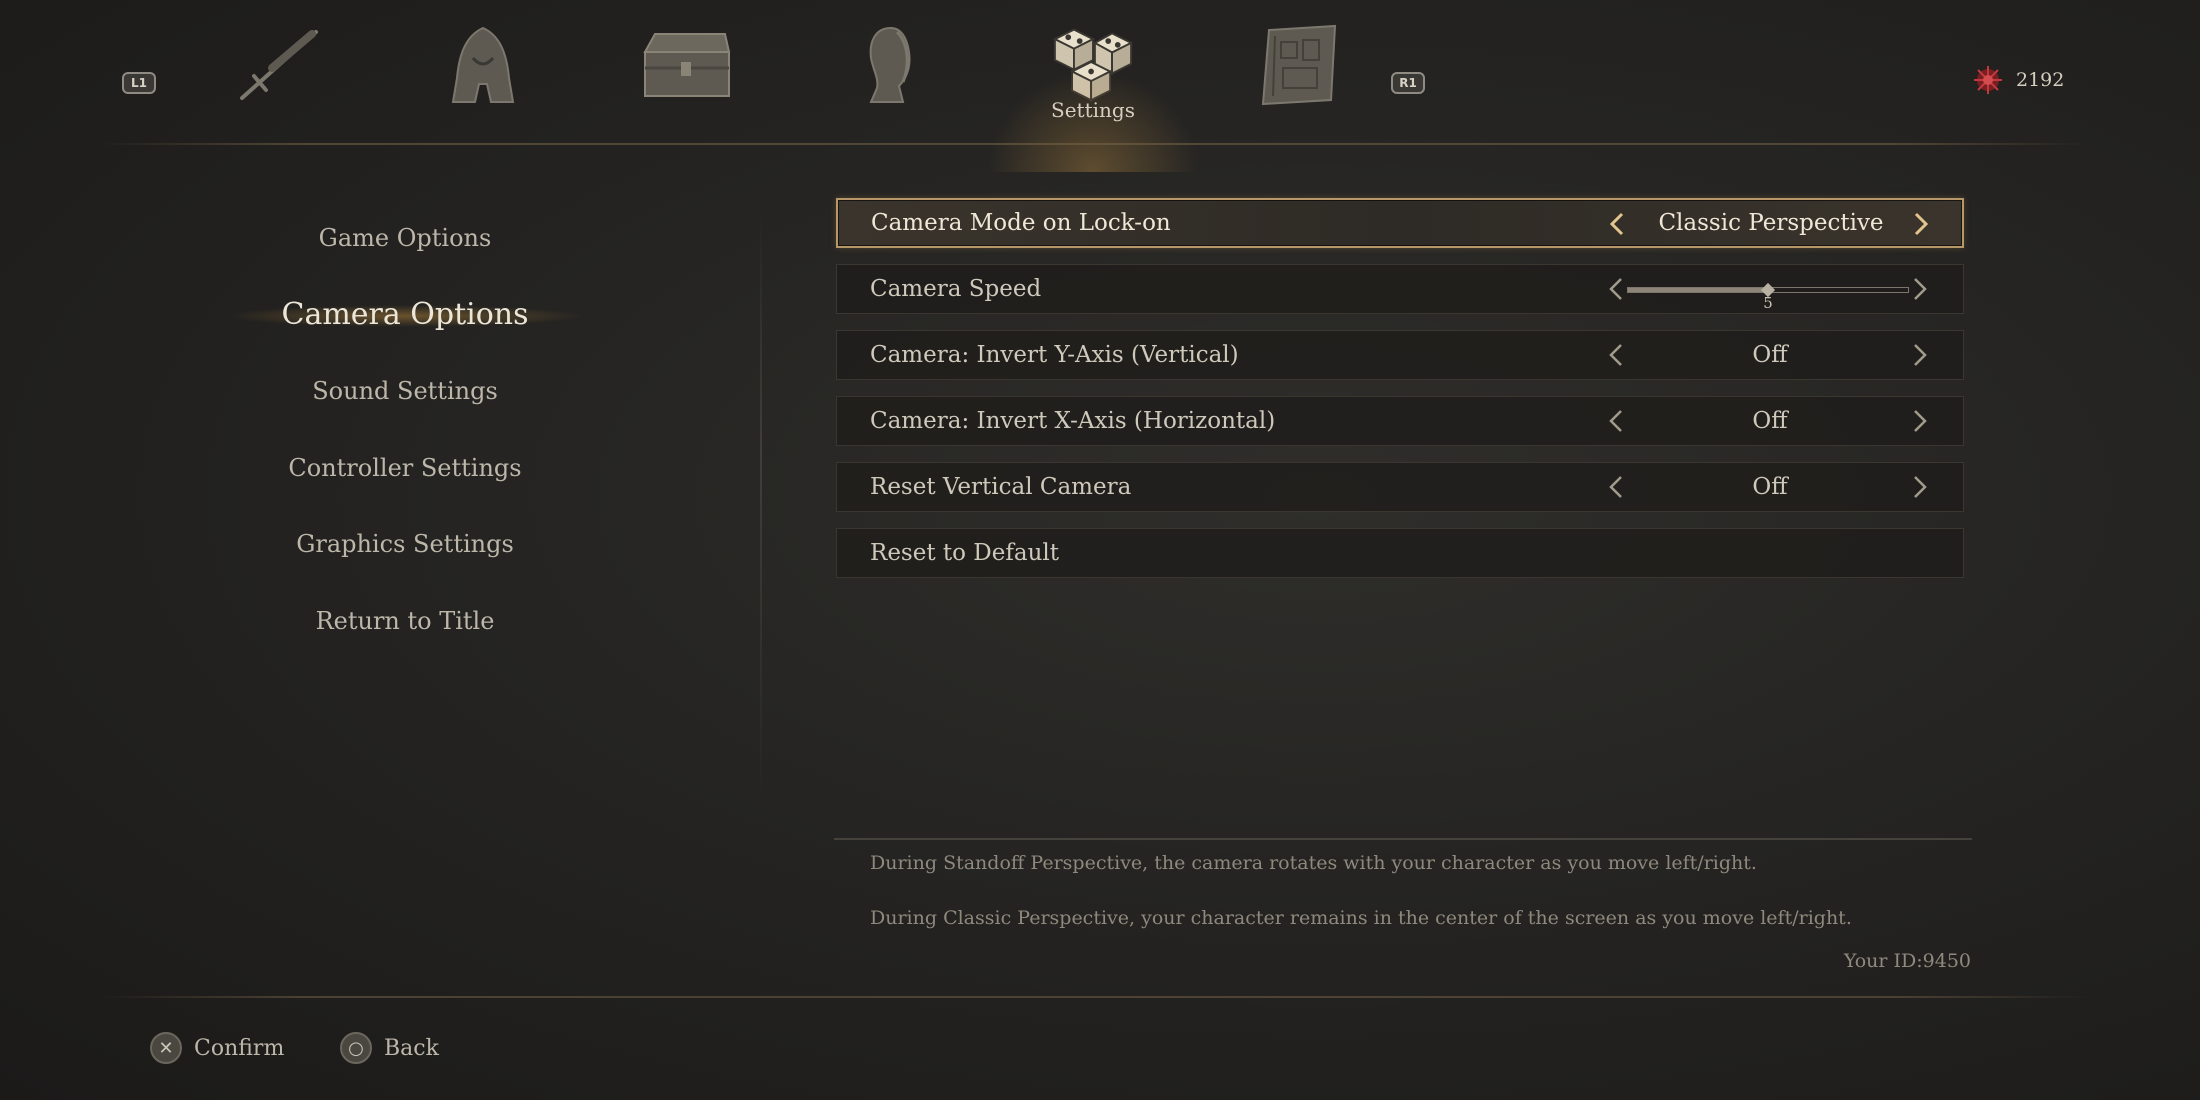 The height and width of the screenshot is (1100, 2200). I want to click on circle-button-icon: ○, so click(356, 1048).